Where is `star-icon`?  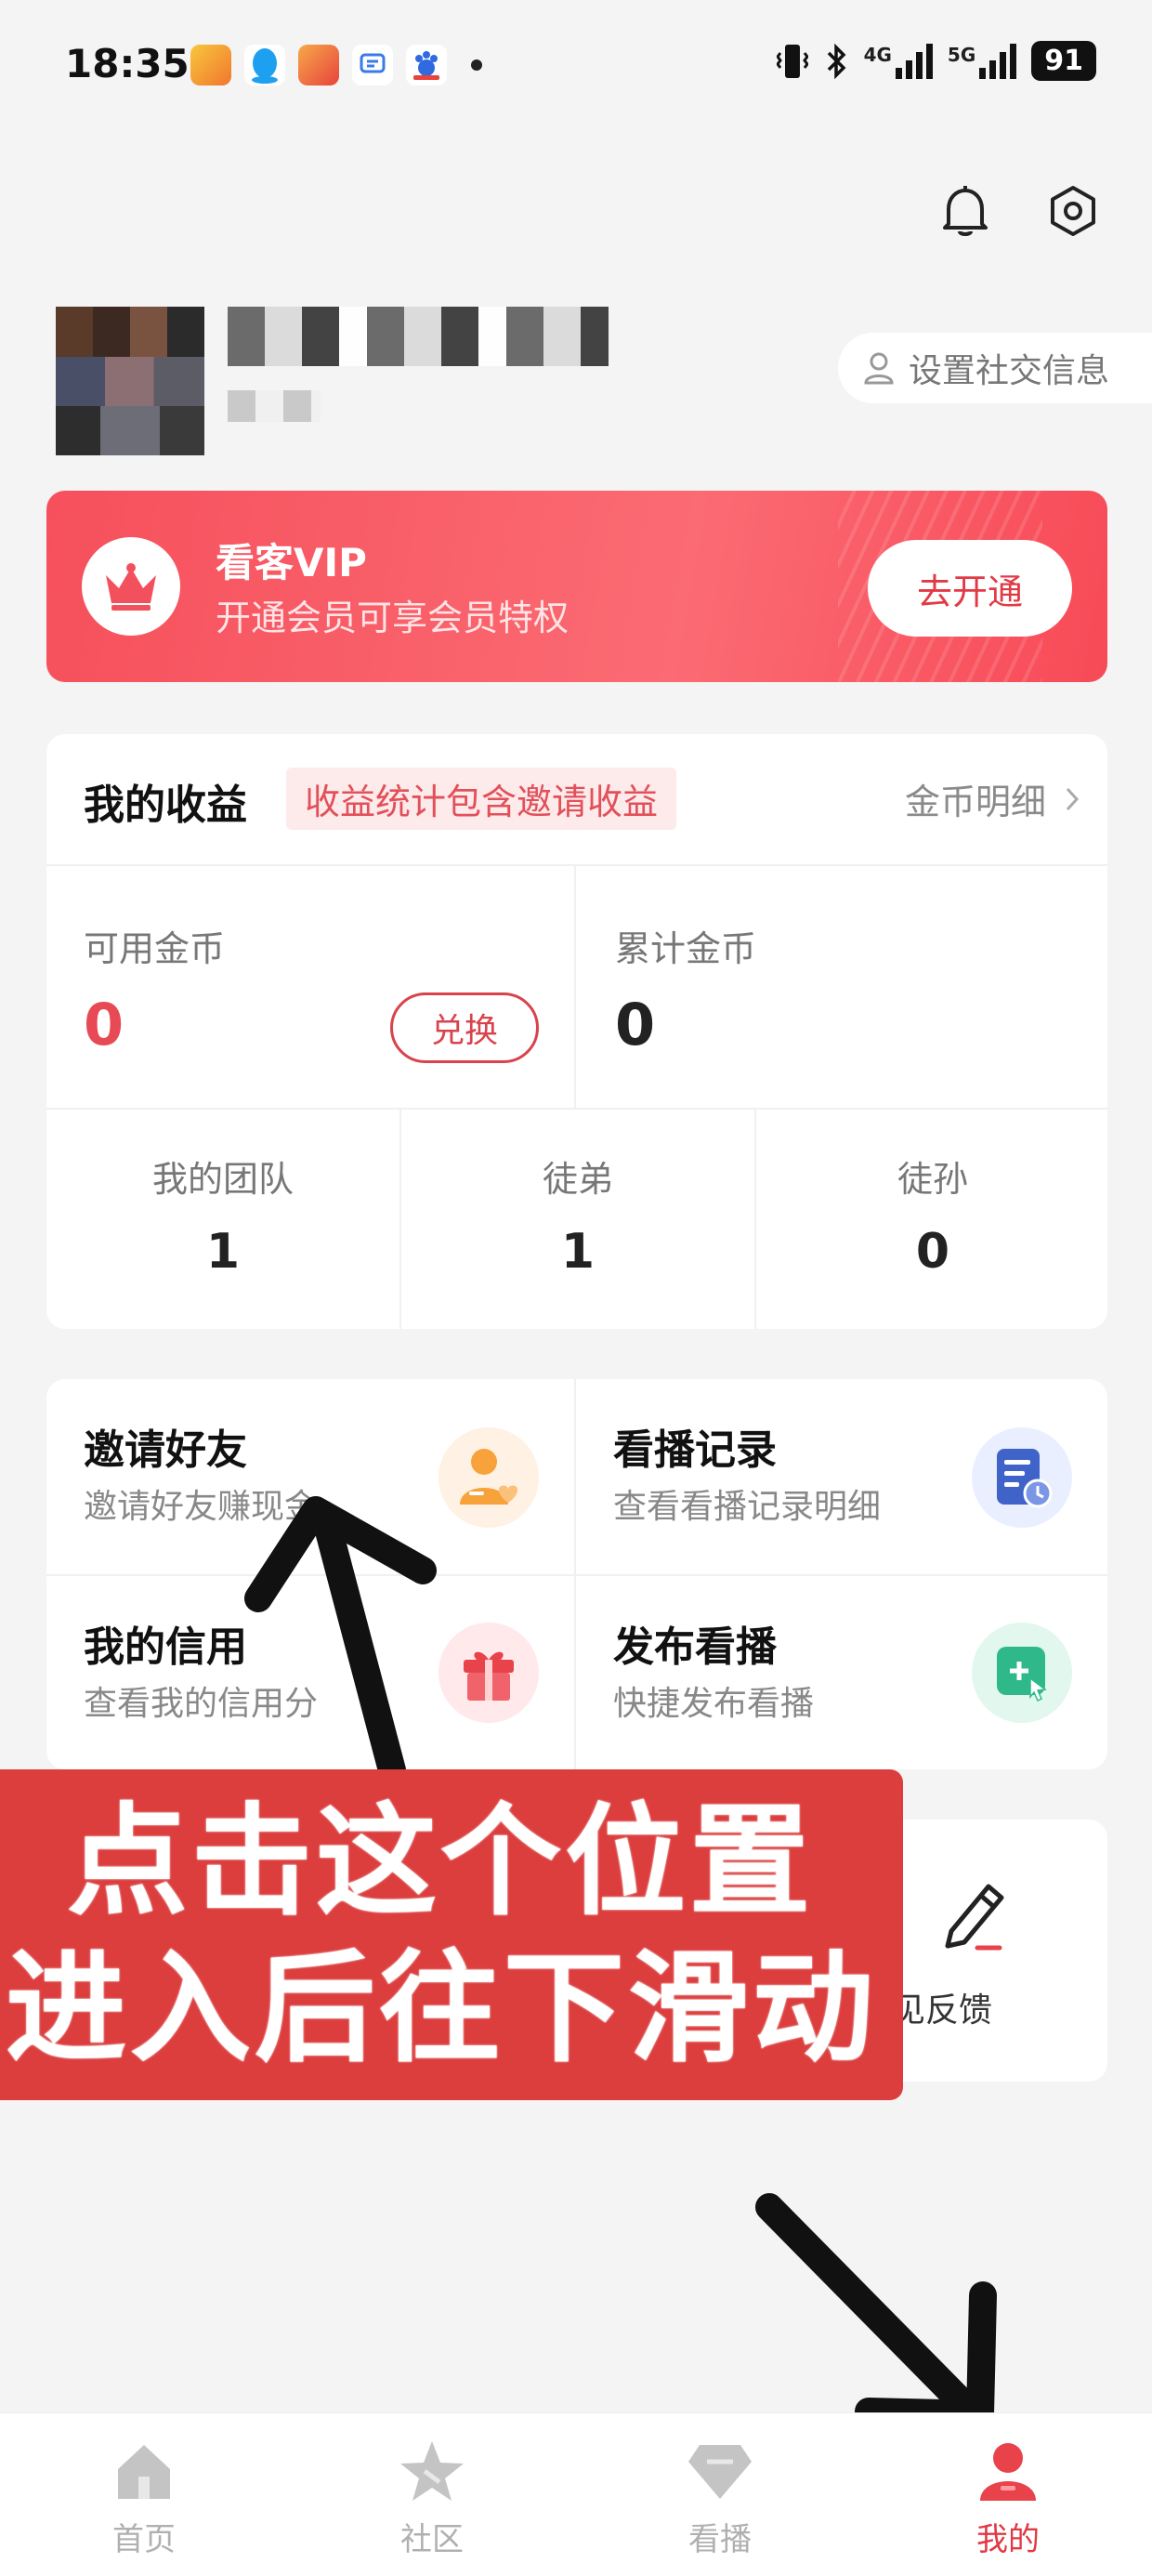
star-icon is located at coordinates (432, 2471).